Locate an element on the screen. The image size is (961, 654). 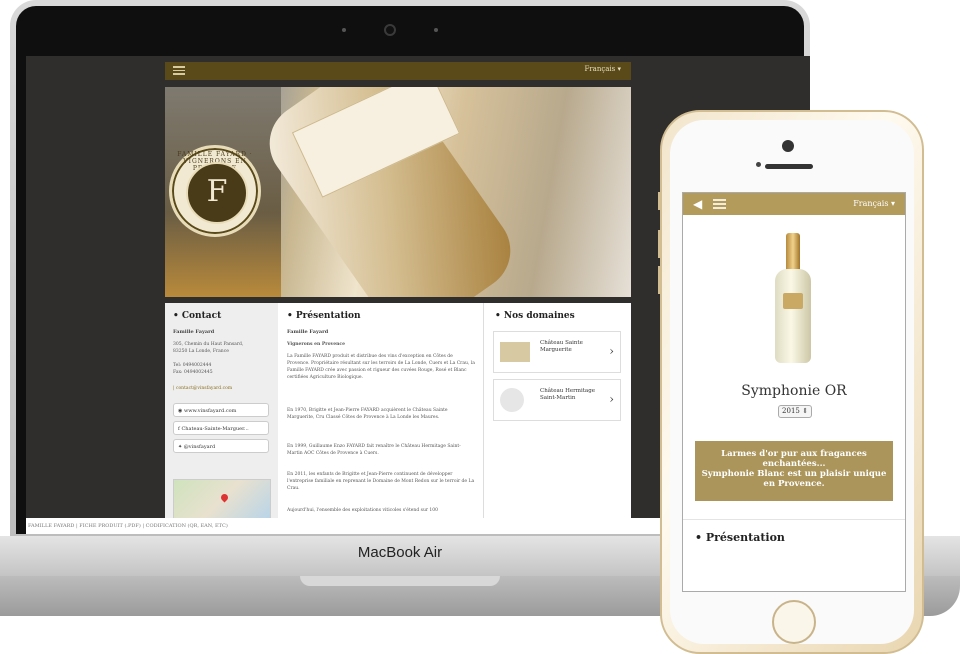
webcam is located at coordinates (390, 30).